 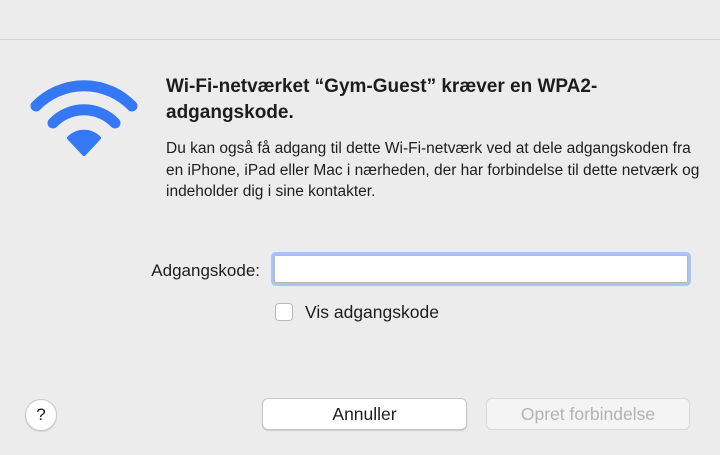 I want to click on password-input, so click(x=481, y=269).